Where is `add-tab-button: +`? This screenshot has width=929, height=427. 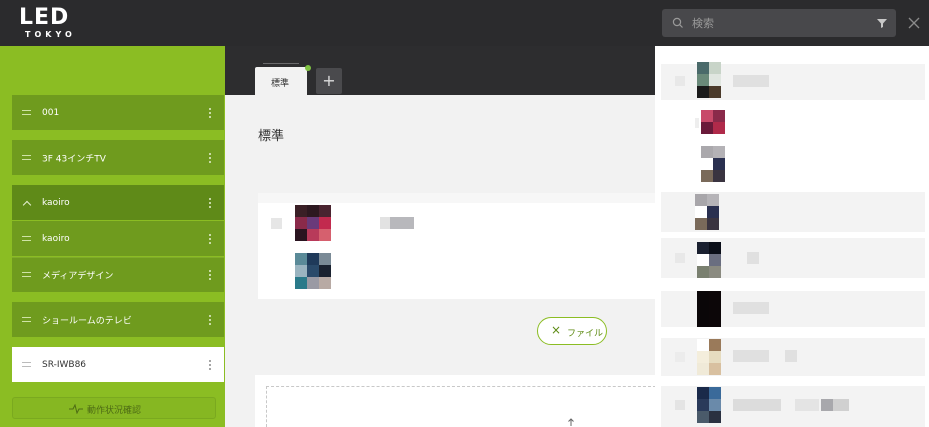
add-tab-button: + is located at coordinates (329, 81).